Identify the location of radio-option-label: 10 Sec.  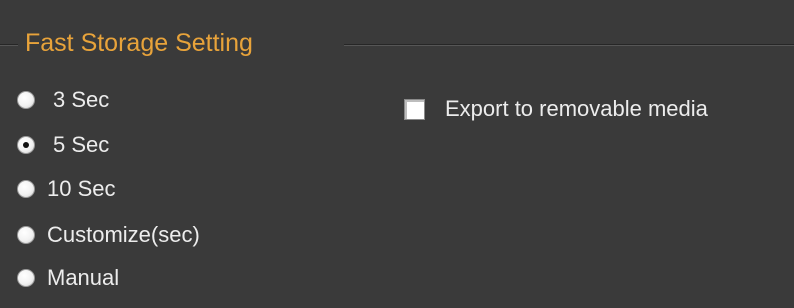
(81, 188).